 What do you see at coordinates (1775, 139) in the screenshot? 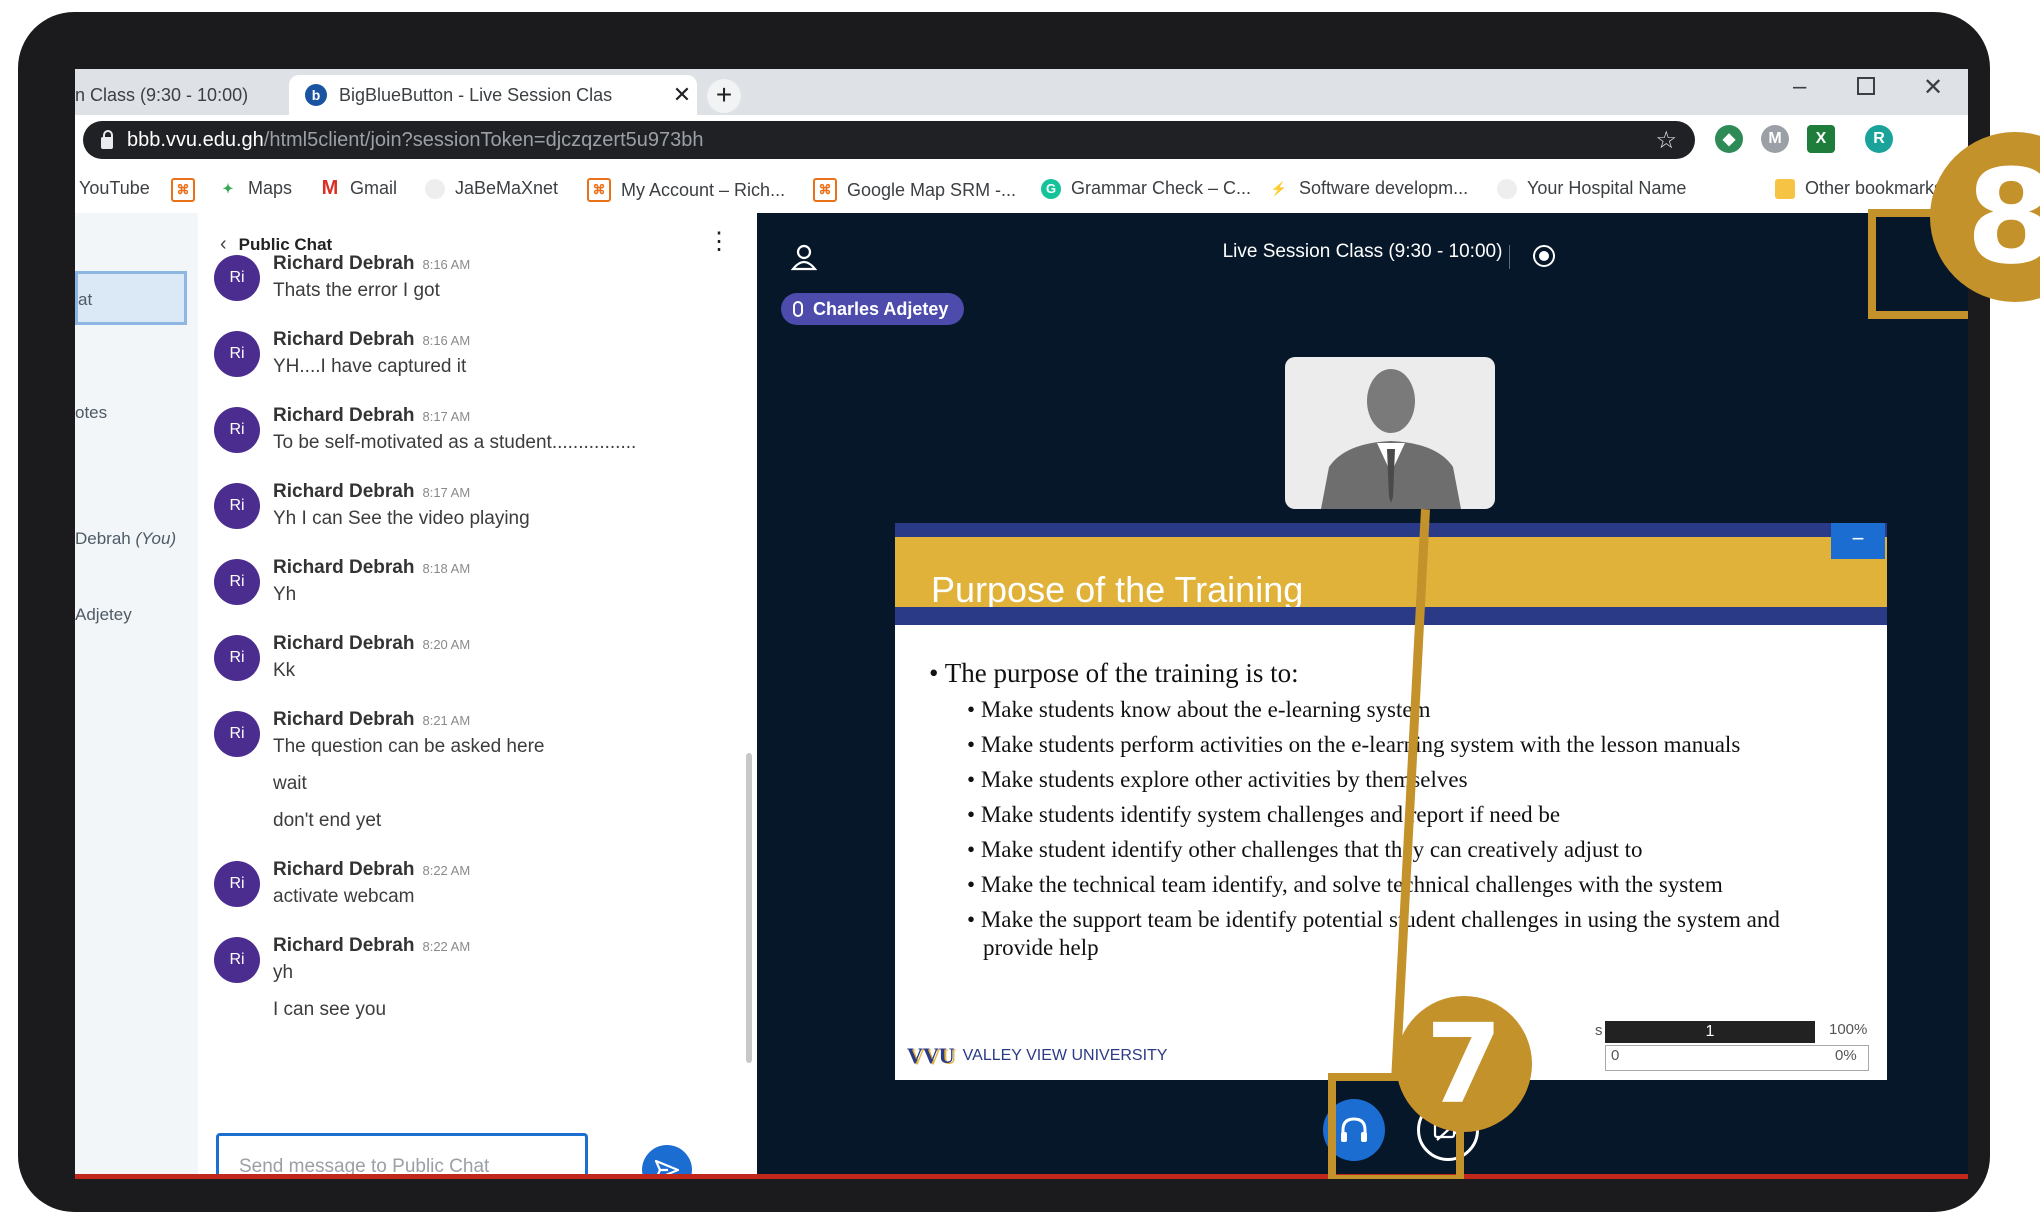
I see `extension-m-icon: M` at bounding box center [1775, 139].